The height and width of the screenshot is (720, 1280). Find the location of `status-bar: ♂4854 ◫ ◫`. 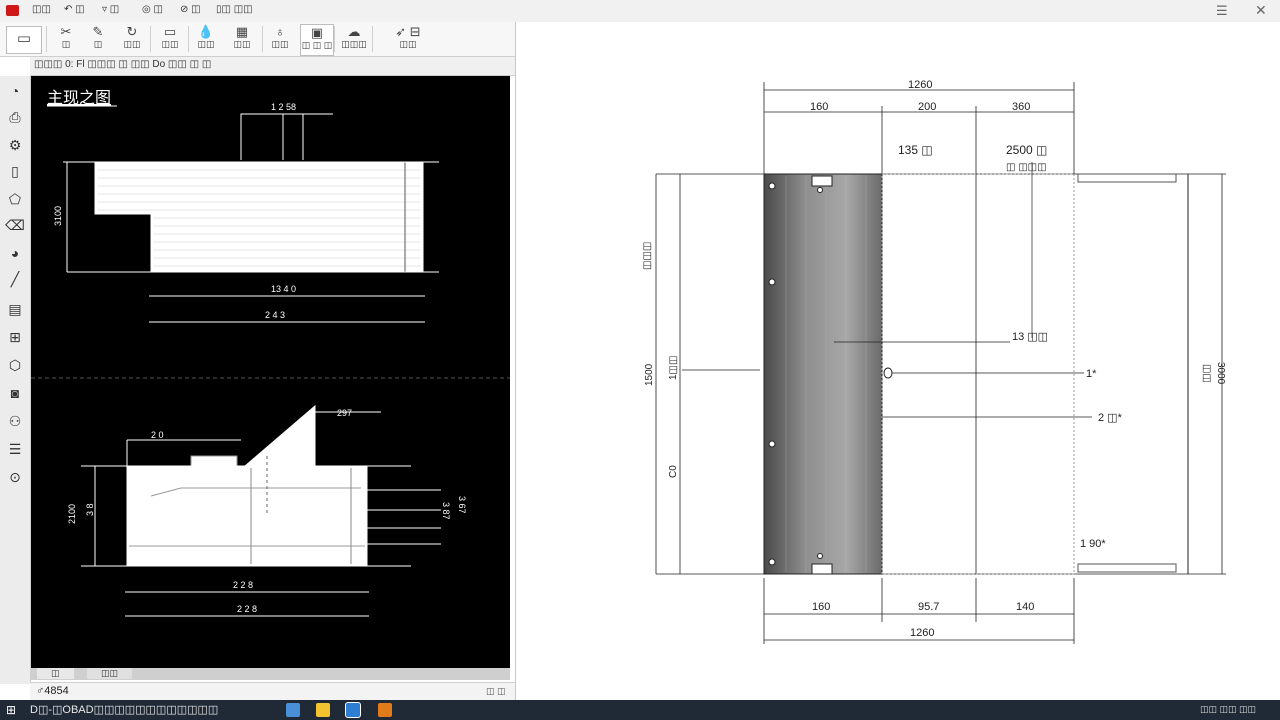

status-bar: ♂4854 ◫ ◫ is located at coordinates (272, 691).